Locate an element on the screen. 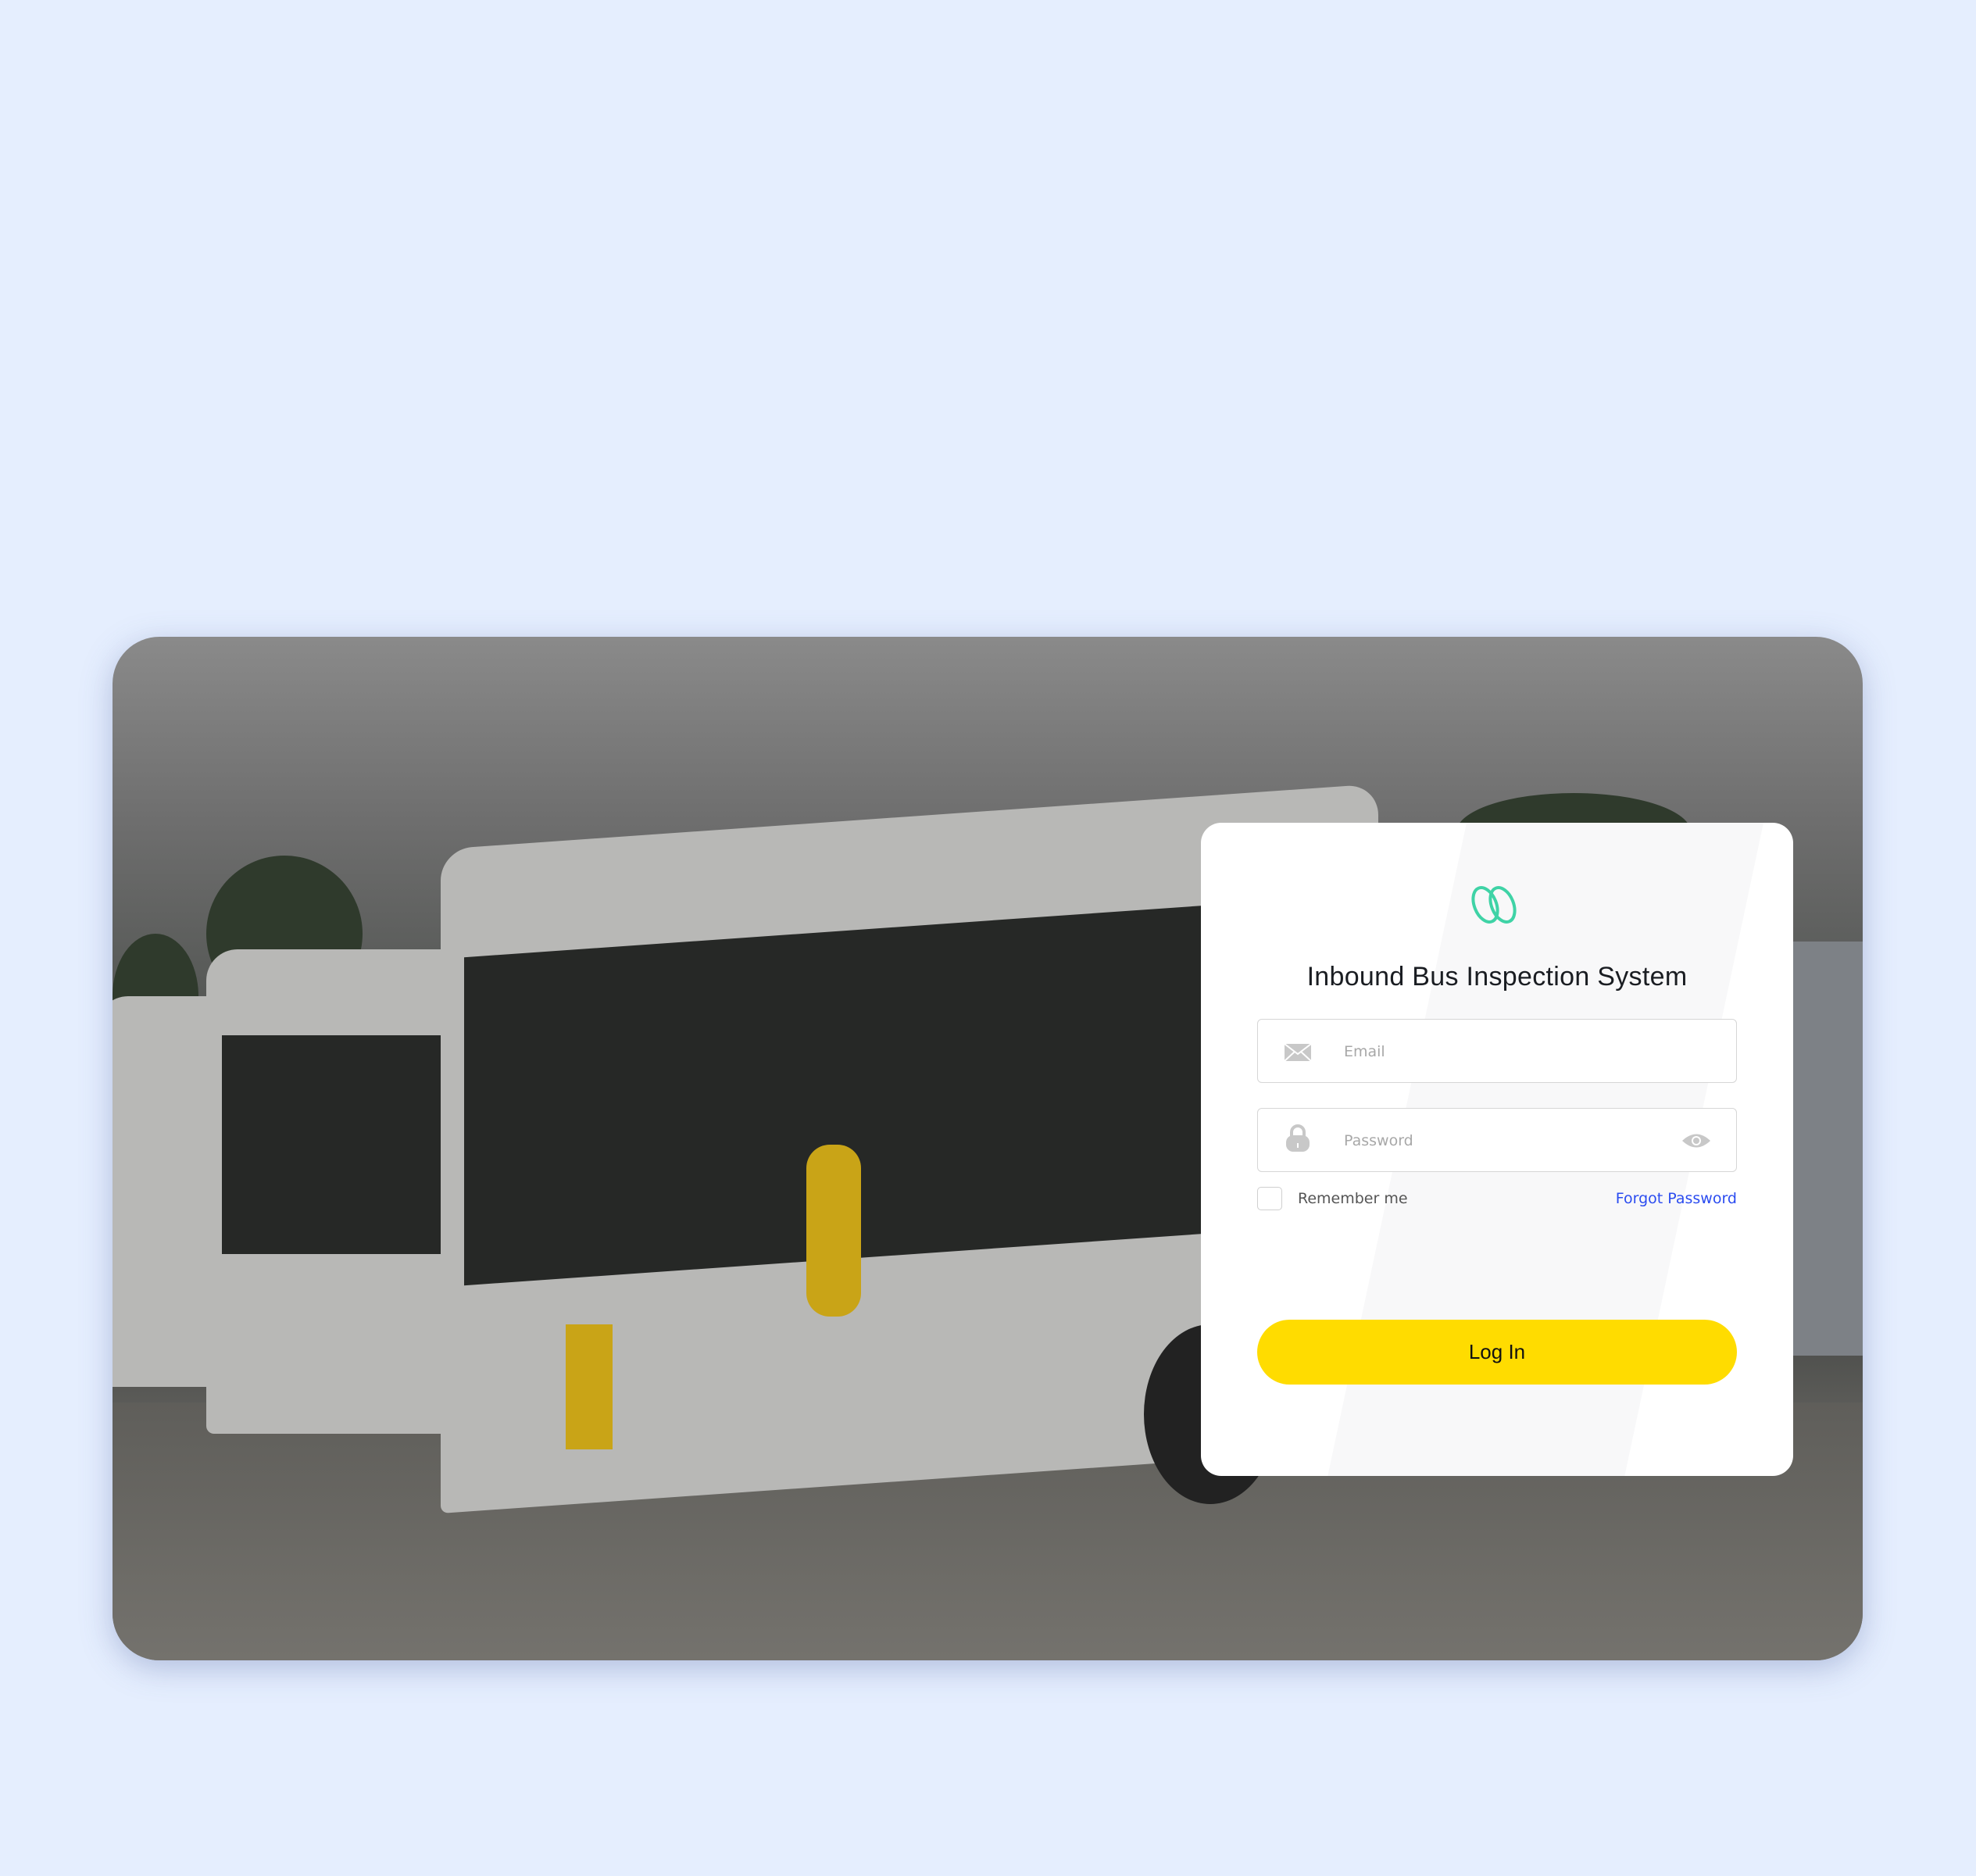  page-title: Inbound Bus Inspection System is located at coordinates (1497, 977).